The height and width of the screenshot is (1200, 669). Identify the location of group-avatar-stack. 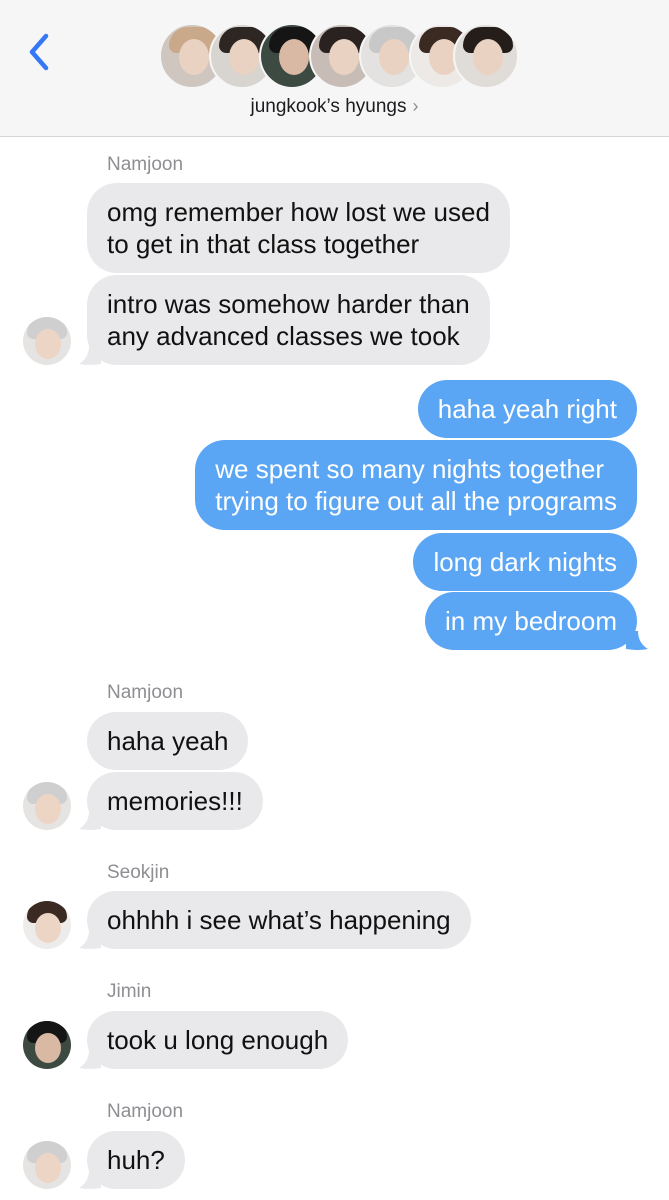
(339, 57).